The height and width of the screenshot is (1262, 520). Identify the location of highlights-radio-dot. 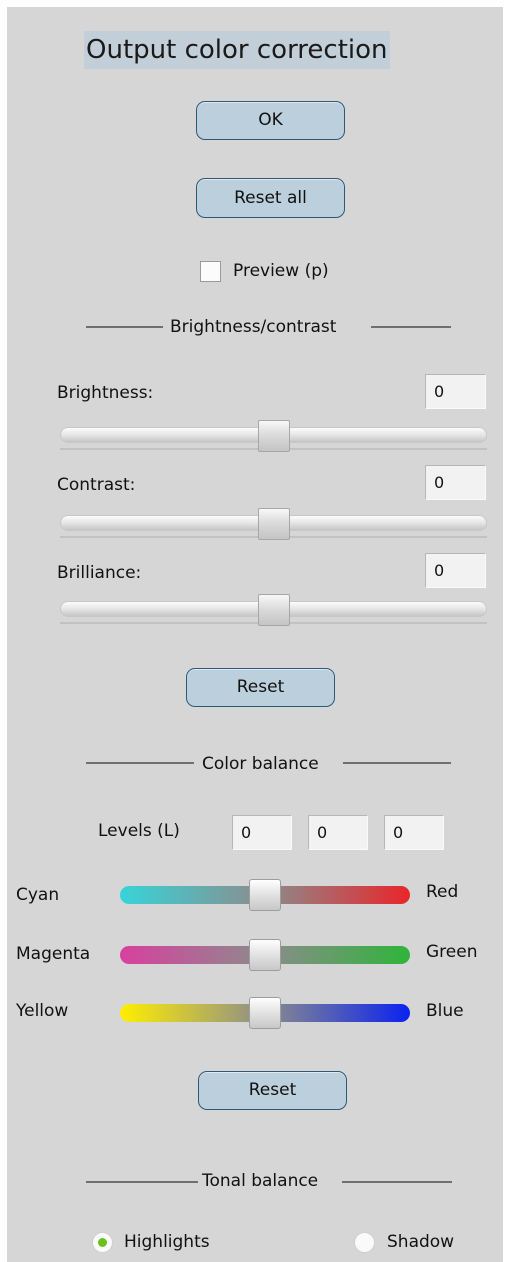
(102, 1242).